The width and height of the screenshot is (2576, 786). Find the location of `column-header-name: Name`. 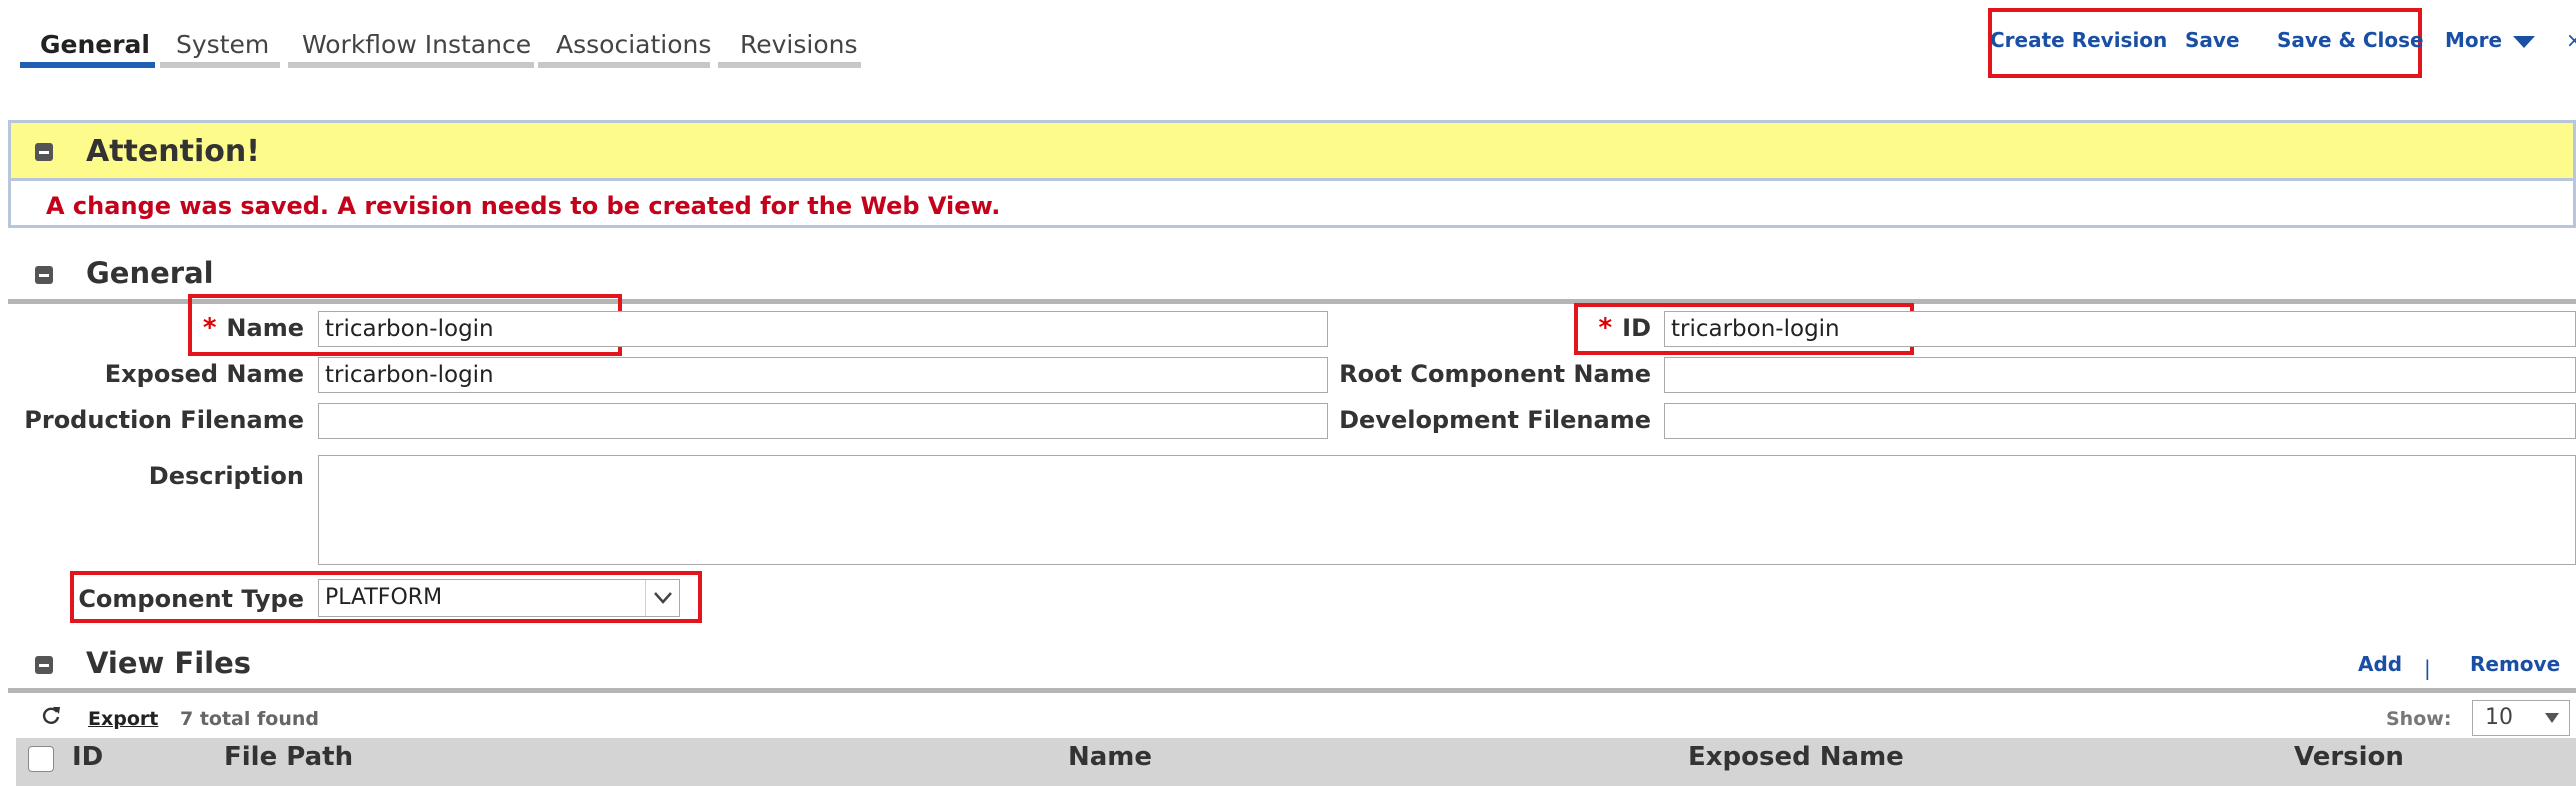

column-header-name: Name is located at coordinates (1110, 757).